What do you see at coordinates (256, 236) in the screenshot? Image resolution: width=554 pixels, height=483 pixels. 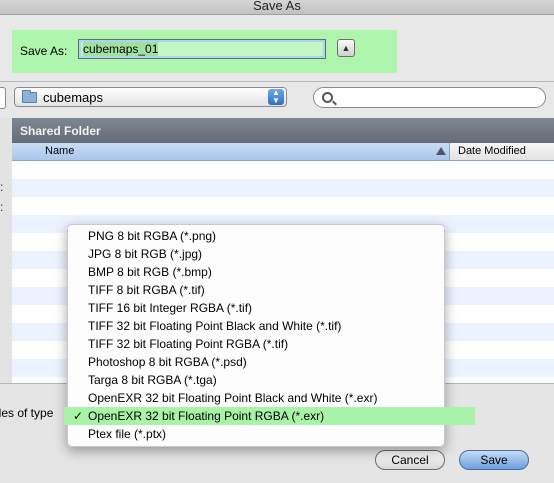 I see `menu-item-png: PNG 8 bit RGBA (*.png)` at bounding box center [256, 236].